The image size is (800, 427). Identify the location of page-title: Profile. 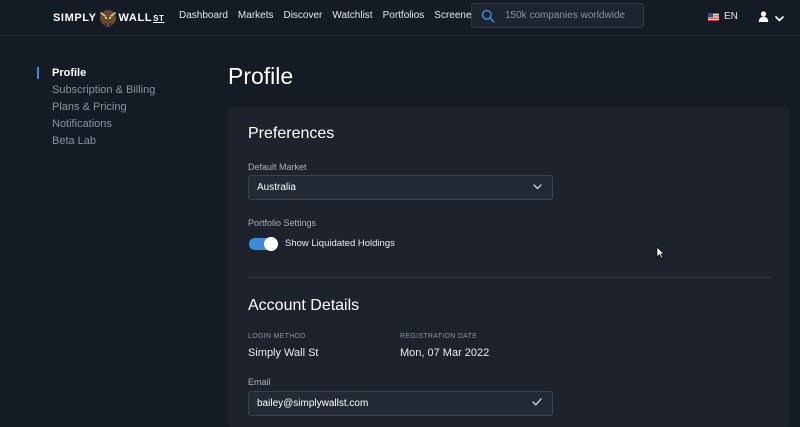
(261, 76).